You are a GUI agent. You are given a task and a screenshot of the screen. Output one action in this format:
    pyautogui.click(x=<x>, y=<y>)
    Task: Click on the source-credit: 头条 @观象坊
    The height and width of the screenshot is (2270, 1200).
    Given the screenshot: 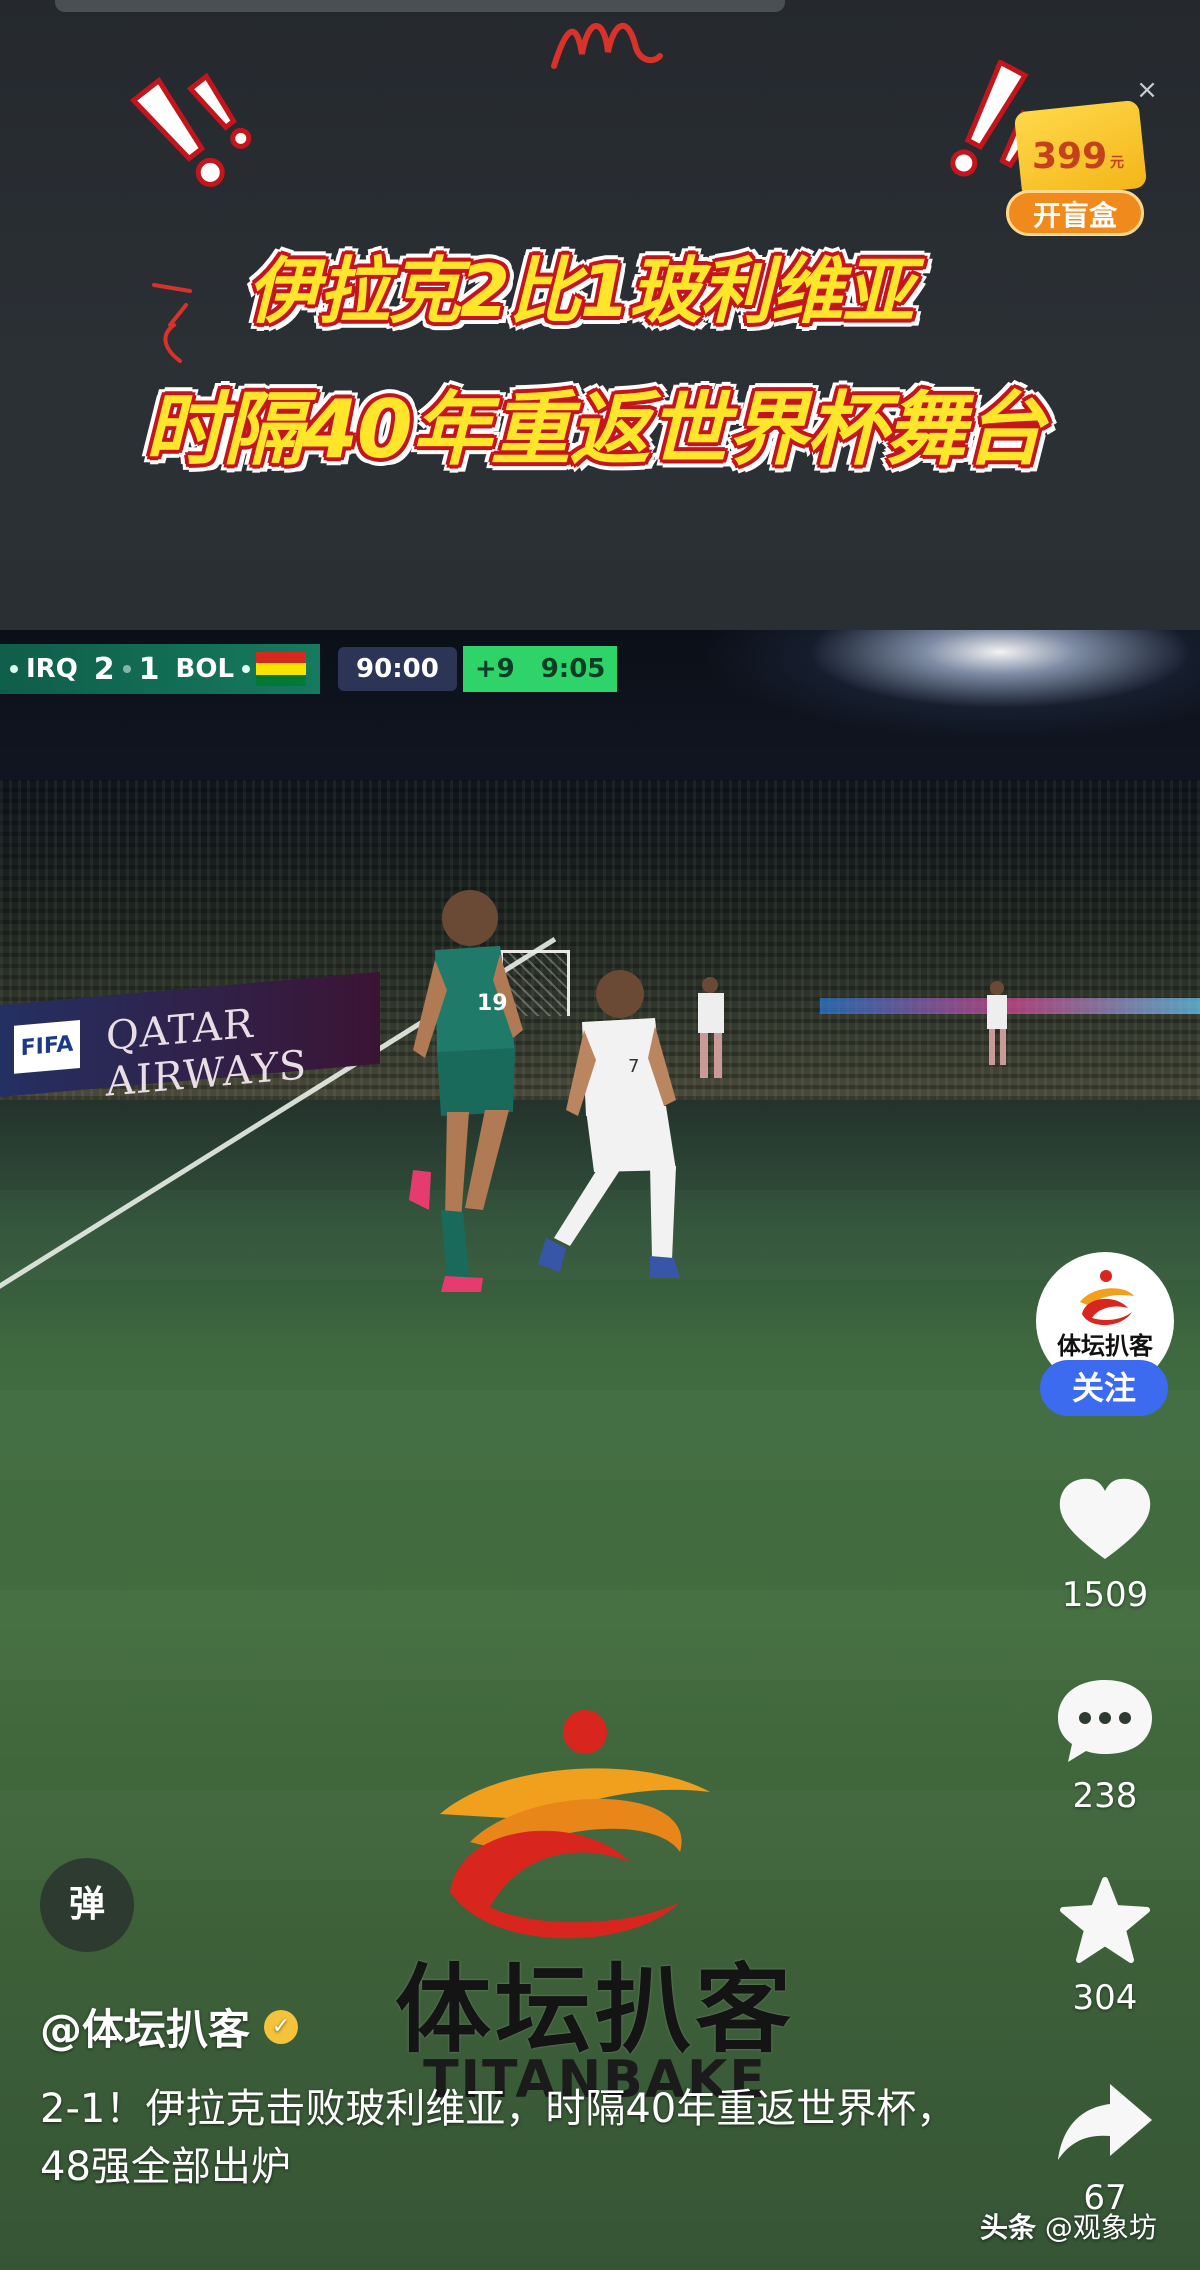 What is the action you would take?
    pyautogui.click(x=1068, y=2226)
    